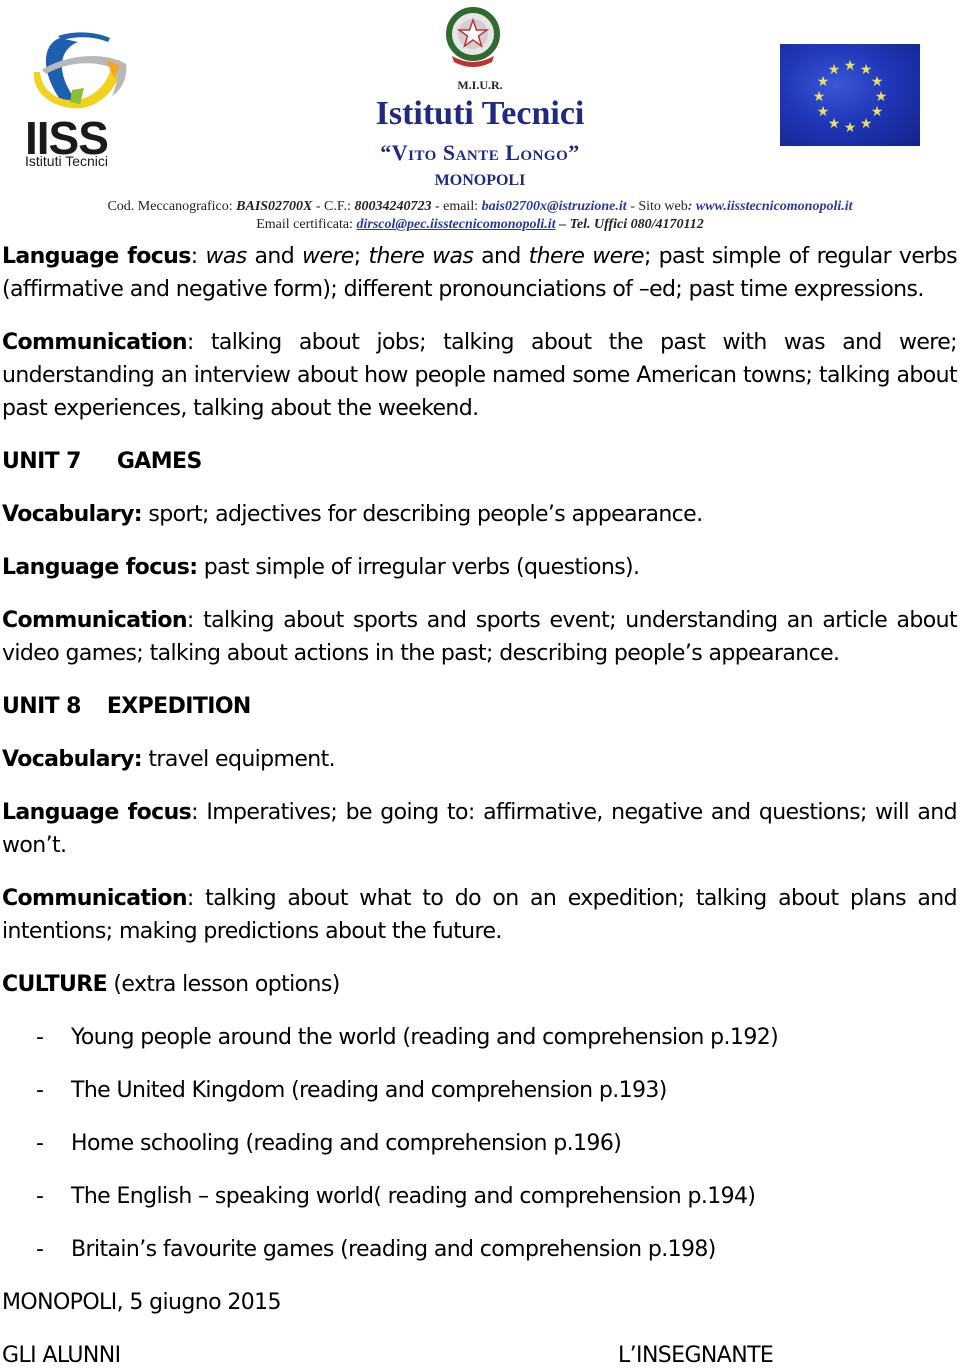  I want to click on iiss-logo-subtitle: Istituti Tecnici, so click(66, 161).